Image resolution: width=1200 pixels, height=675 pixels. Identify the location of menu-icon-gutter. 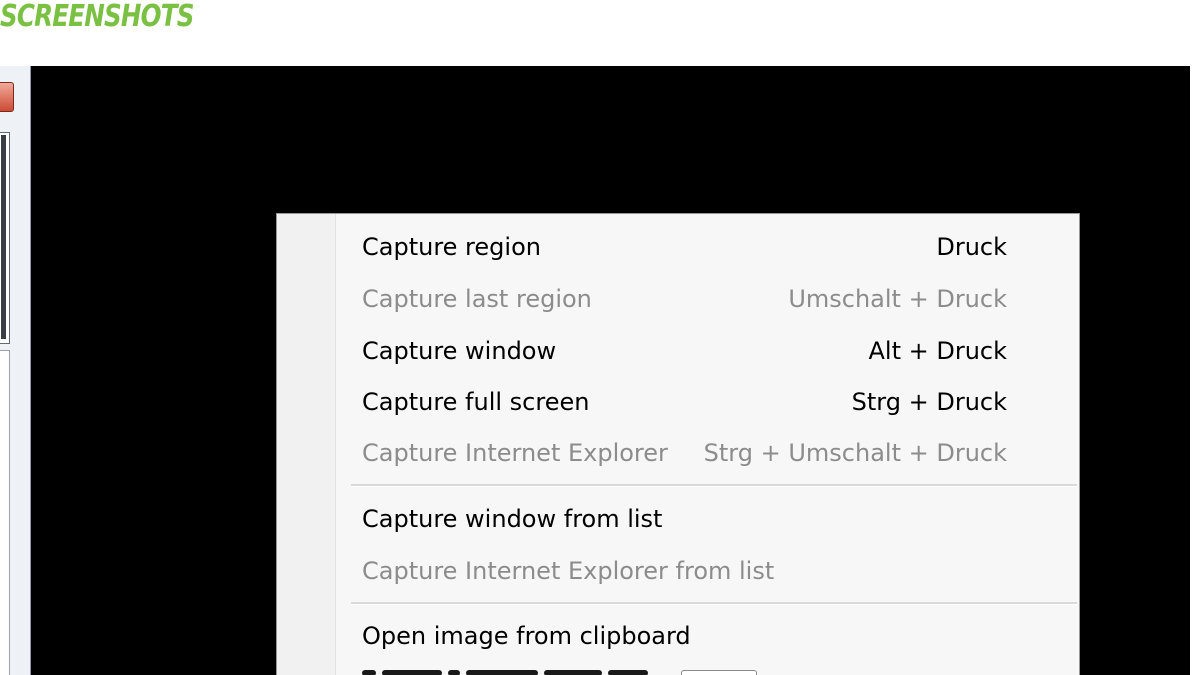
(306, 444).